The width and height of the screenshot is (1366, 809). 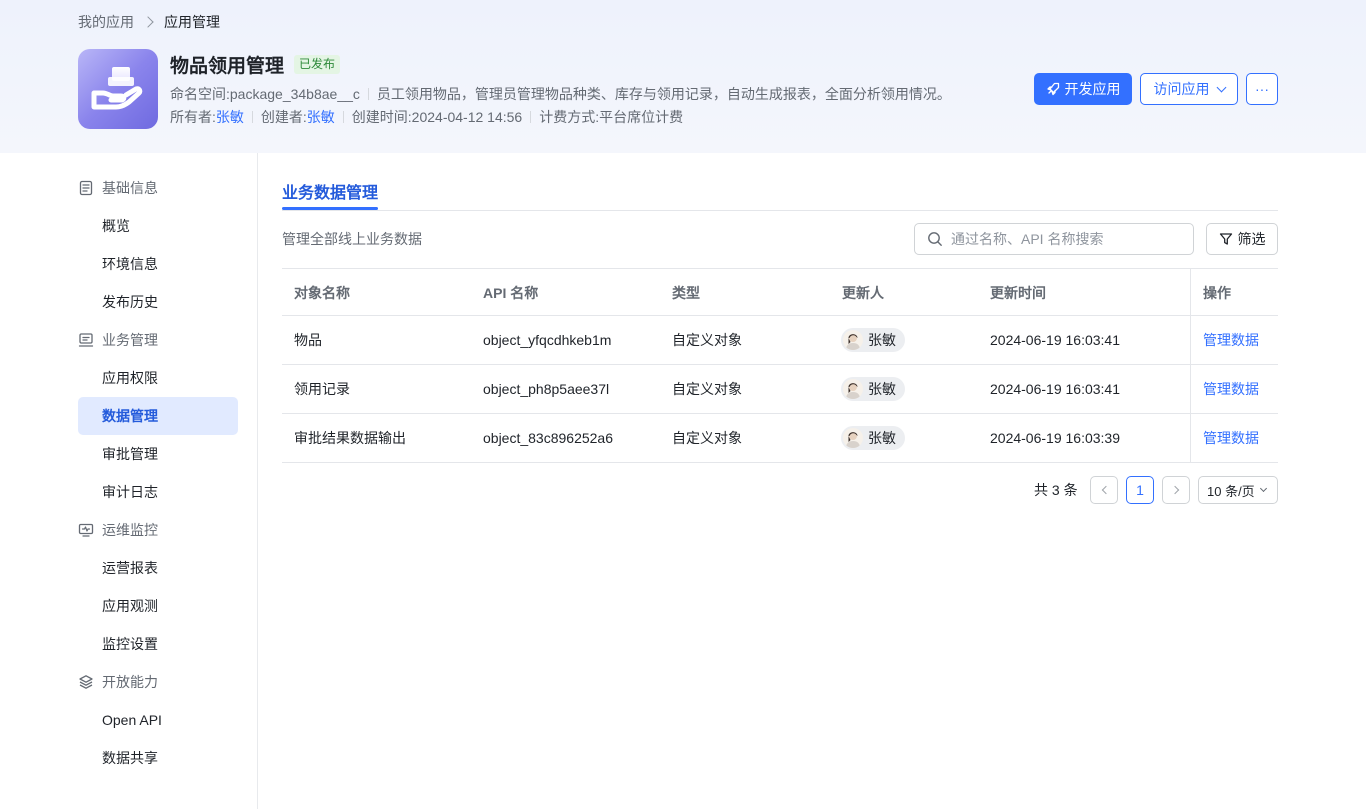 I want to click on cell-api-name: object_83c896252a6, so click(x=548, y=438).